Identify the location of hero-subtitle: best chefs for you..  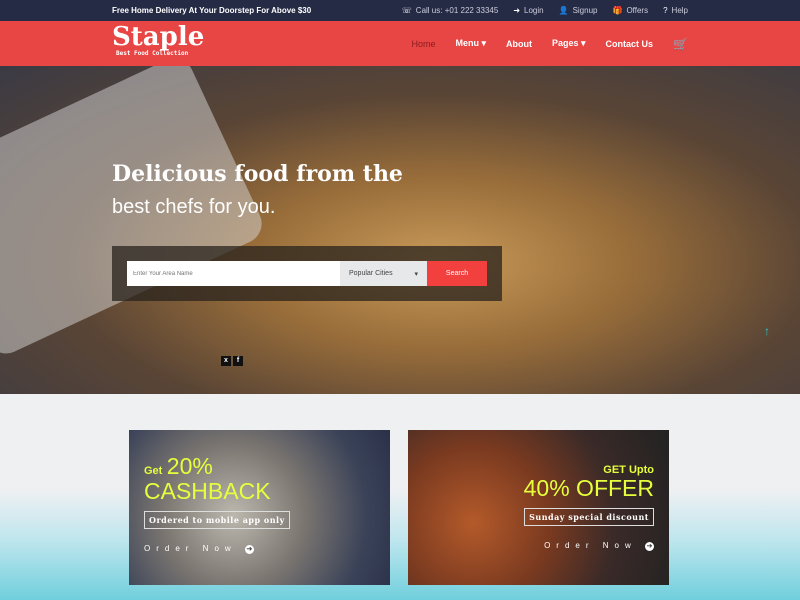
(194, 207).